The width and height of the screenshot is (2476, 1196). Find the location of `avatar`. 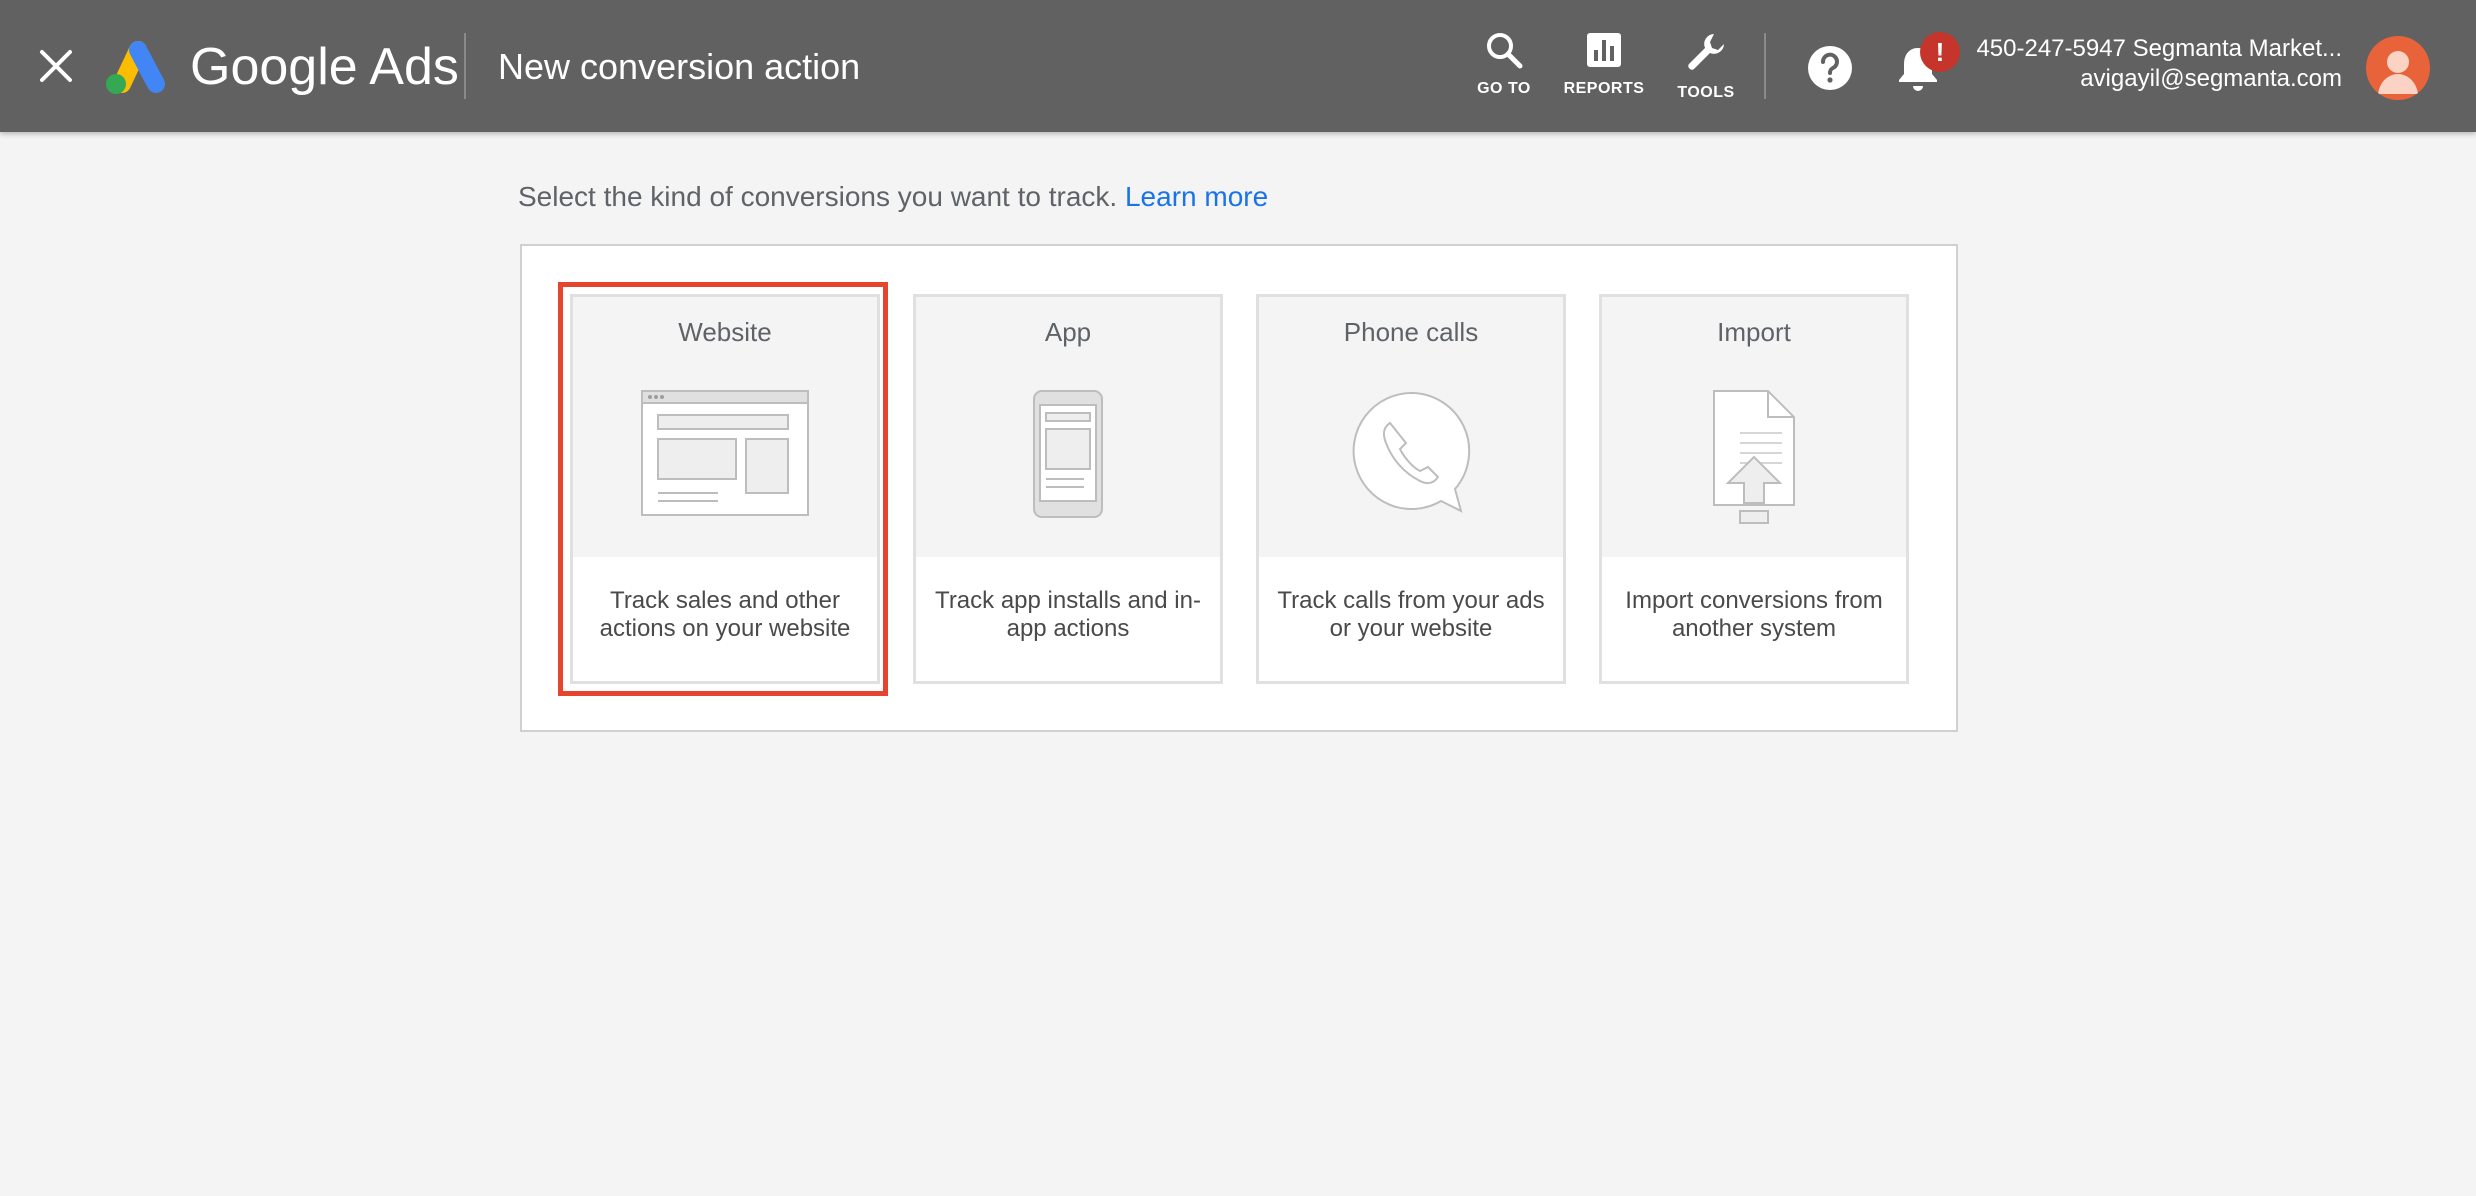

avatar is located at coordinates (2398, 68).